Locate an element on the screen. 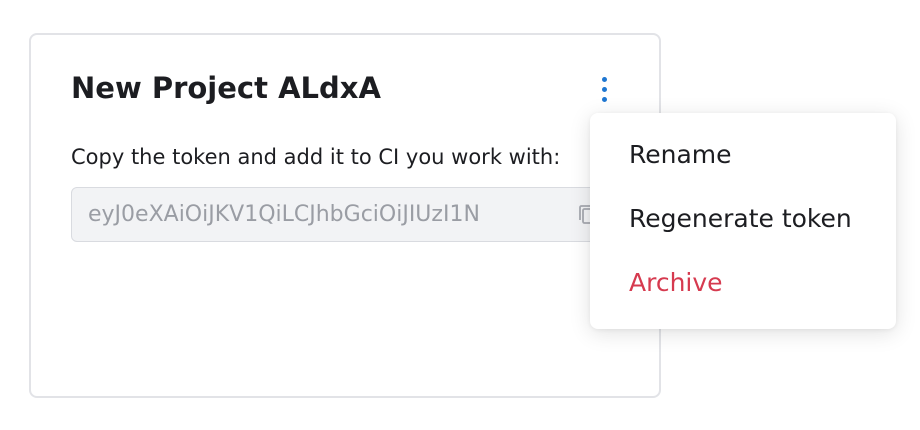  menu-item-regenerate-token: Regenerate token is located at coordinates (743, 219).